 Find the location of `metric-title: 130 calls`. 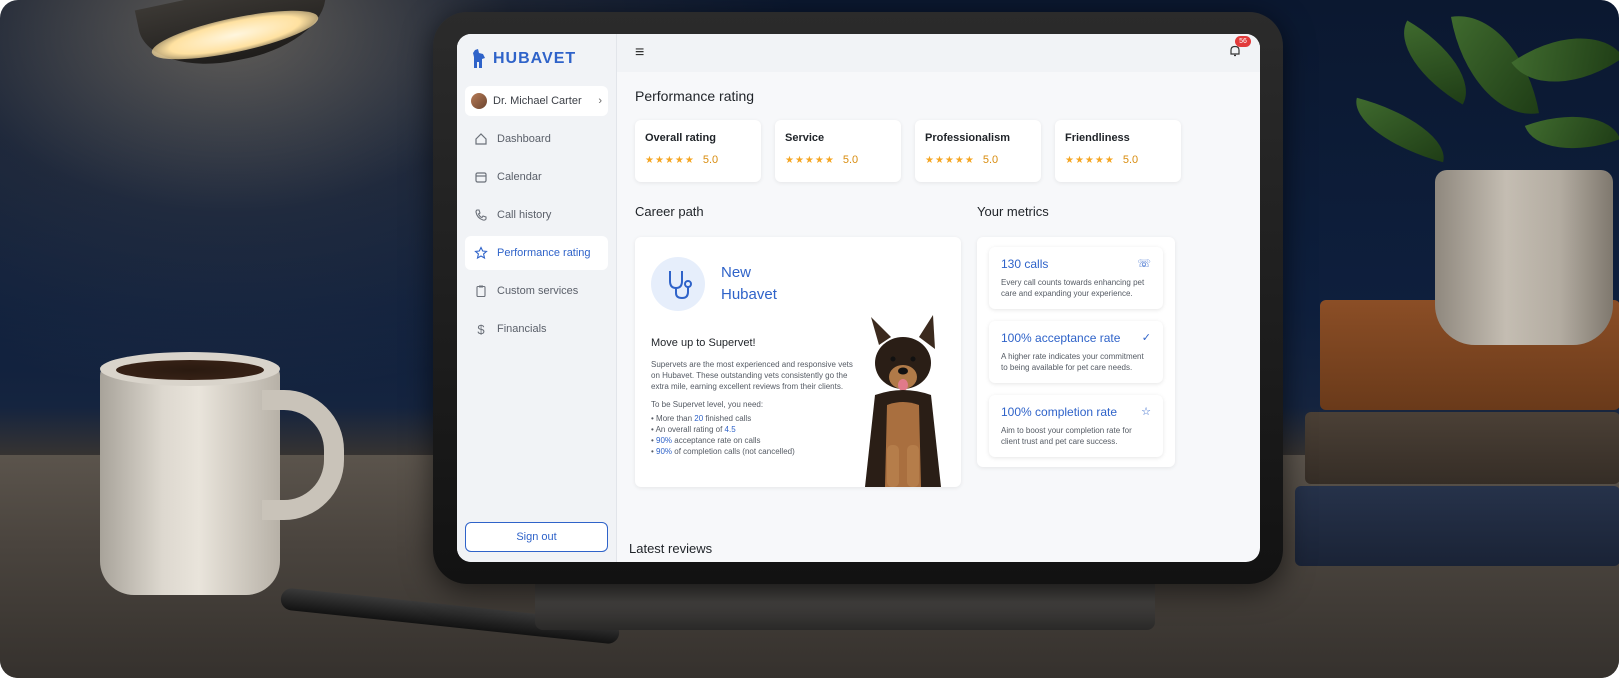

metric-title: 130 calls is located at coordinates (1025, 264).